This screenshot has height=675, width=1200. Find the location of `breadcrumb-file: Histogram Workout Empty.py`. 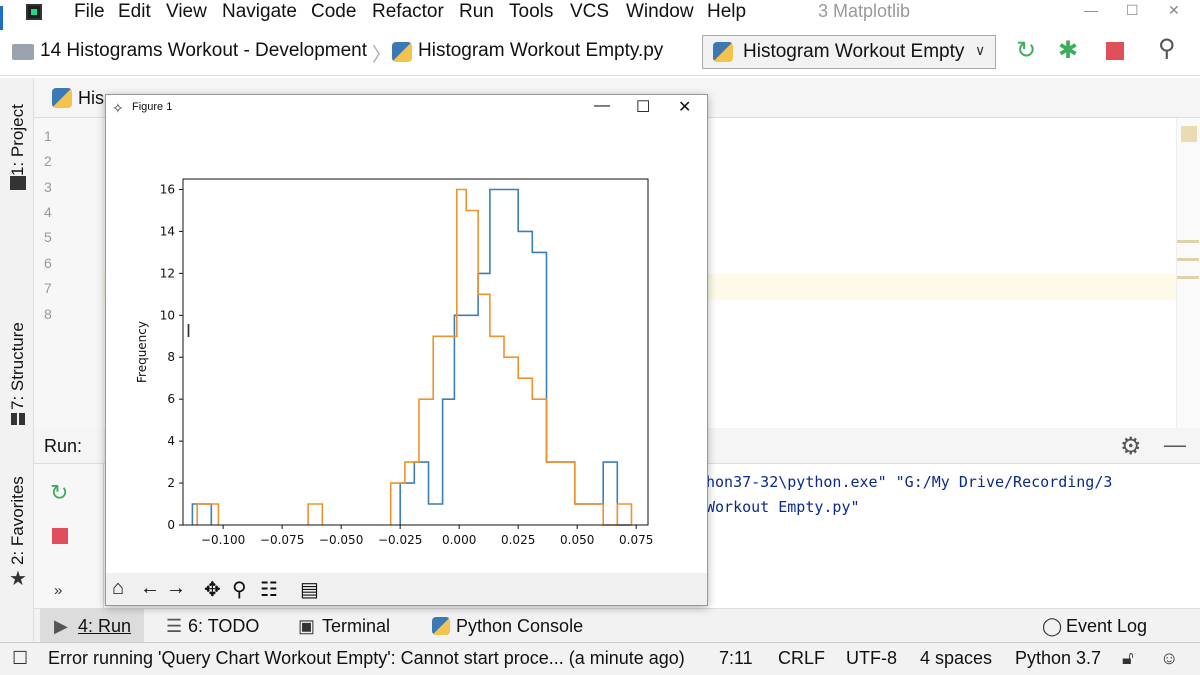

breadcrumb-file: Histogram Workout Empty.py is located at coordinates (540, 51).